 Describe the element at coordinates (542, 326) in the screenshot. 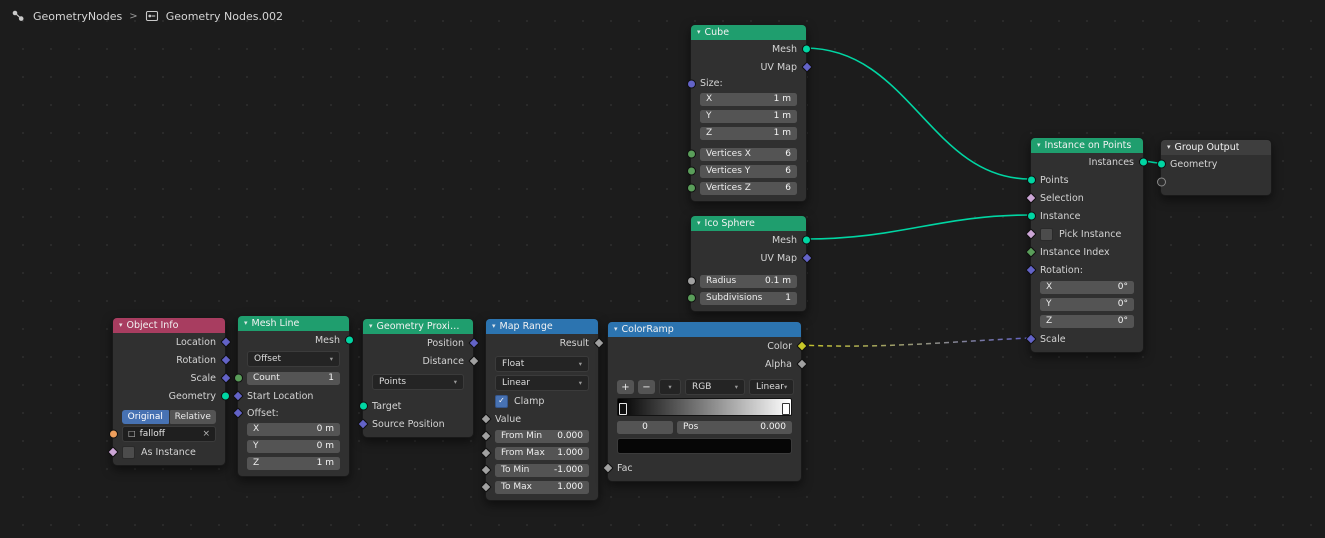

I see `node-map-range-header: ▾ Map Range` at that location.